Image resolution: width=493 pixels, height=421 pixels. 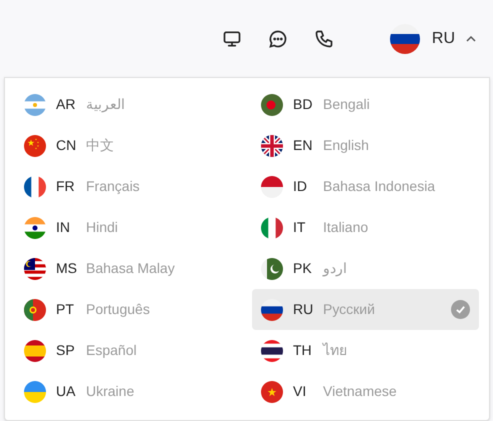 I want to click on language-name: Hindi, so click(x=102, y=227).